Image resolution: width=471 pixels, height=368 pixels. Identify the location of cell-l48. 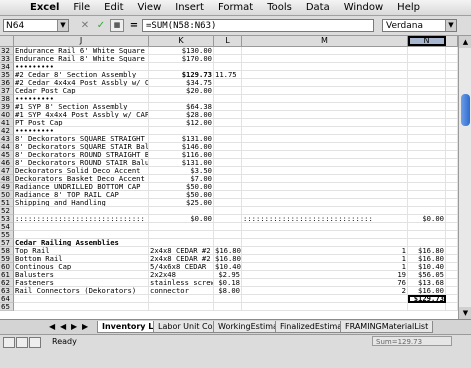
(228, 179).